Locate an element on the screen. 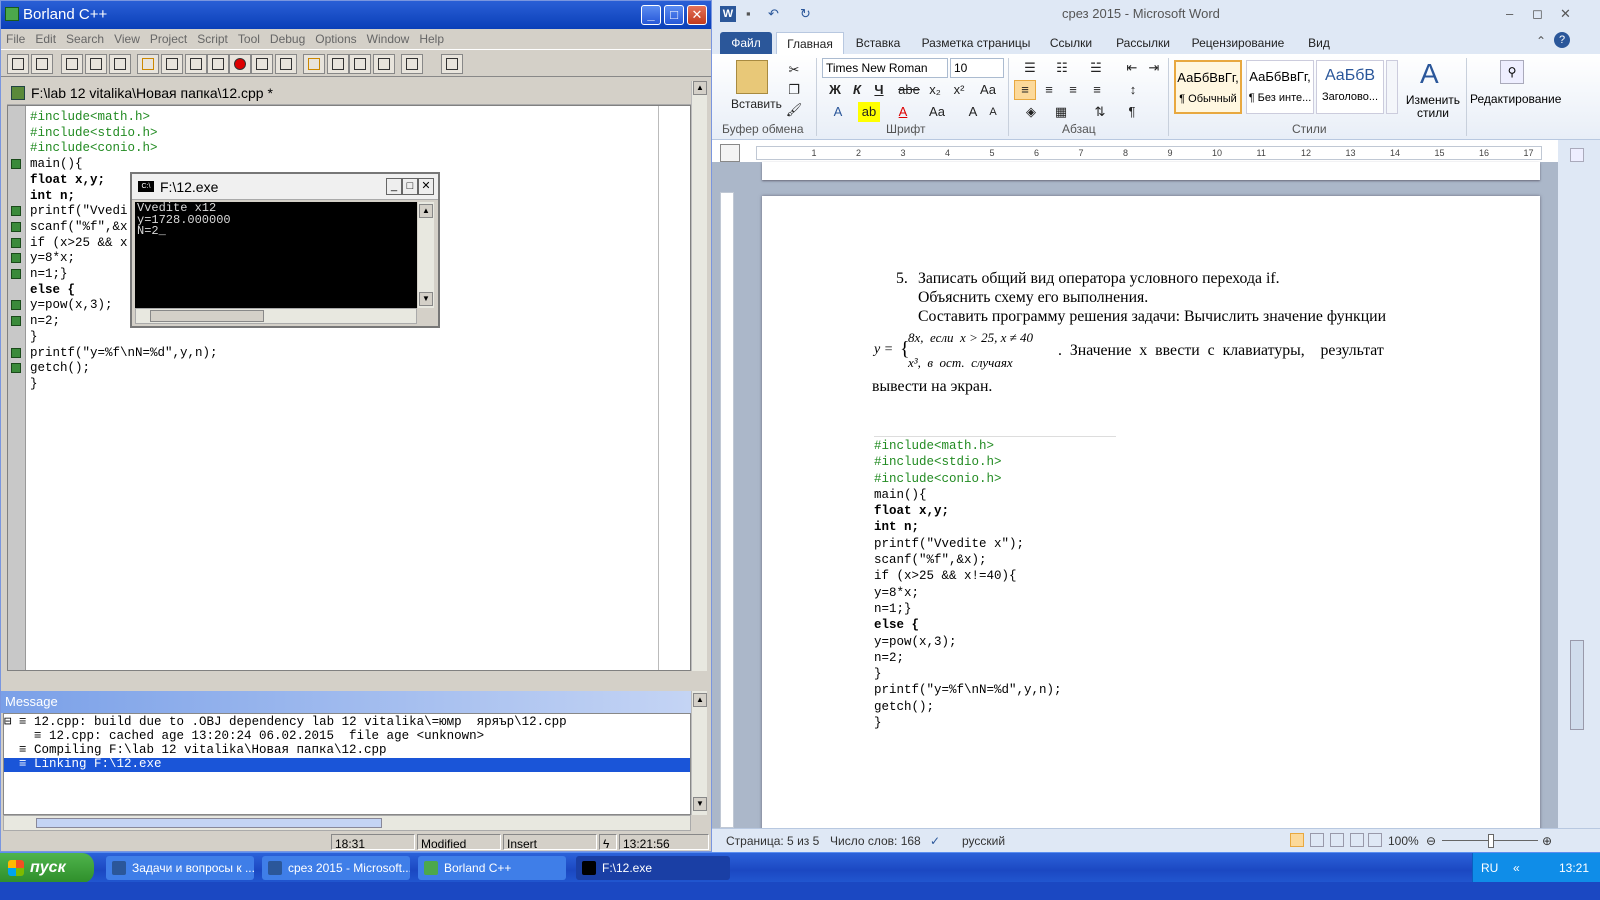 This screenshot has width=1600, height=900. view-ruler-icon is located at coordinates (1577, 155).